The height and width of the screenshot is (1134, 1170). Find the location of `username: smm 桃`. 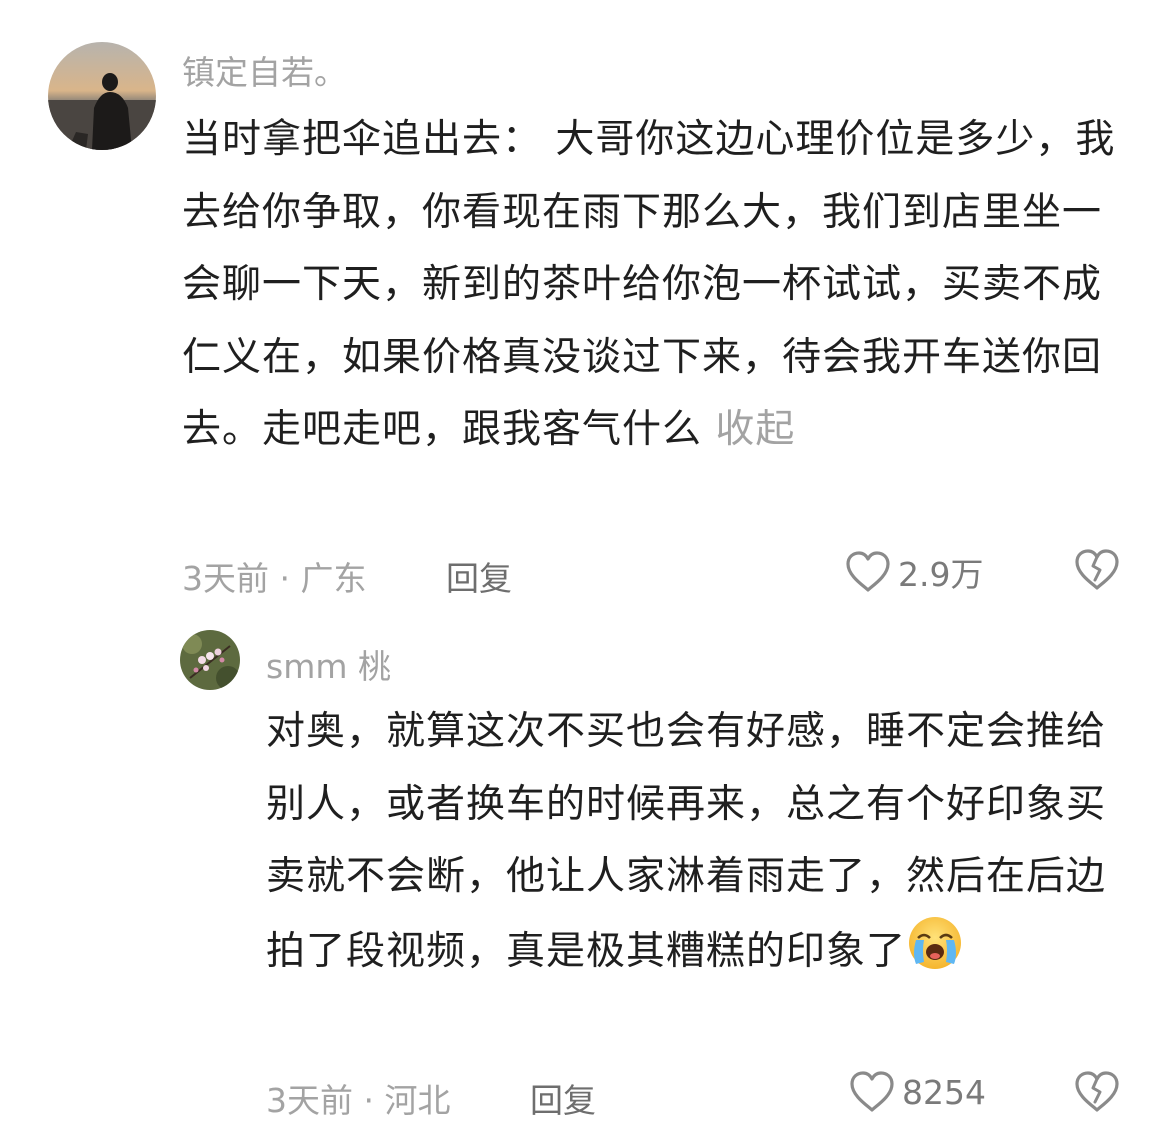

username: smm 桃 is located at coordinates (328, 664).